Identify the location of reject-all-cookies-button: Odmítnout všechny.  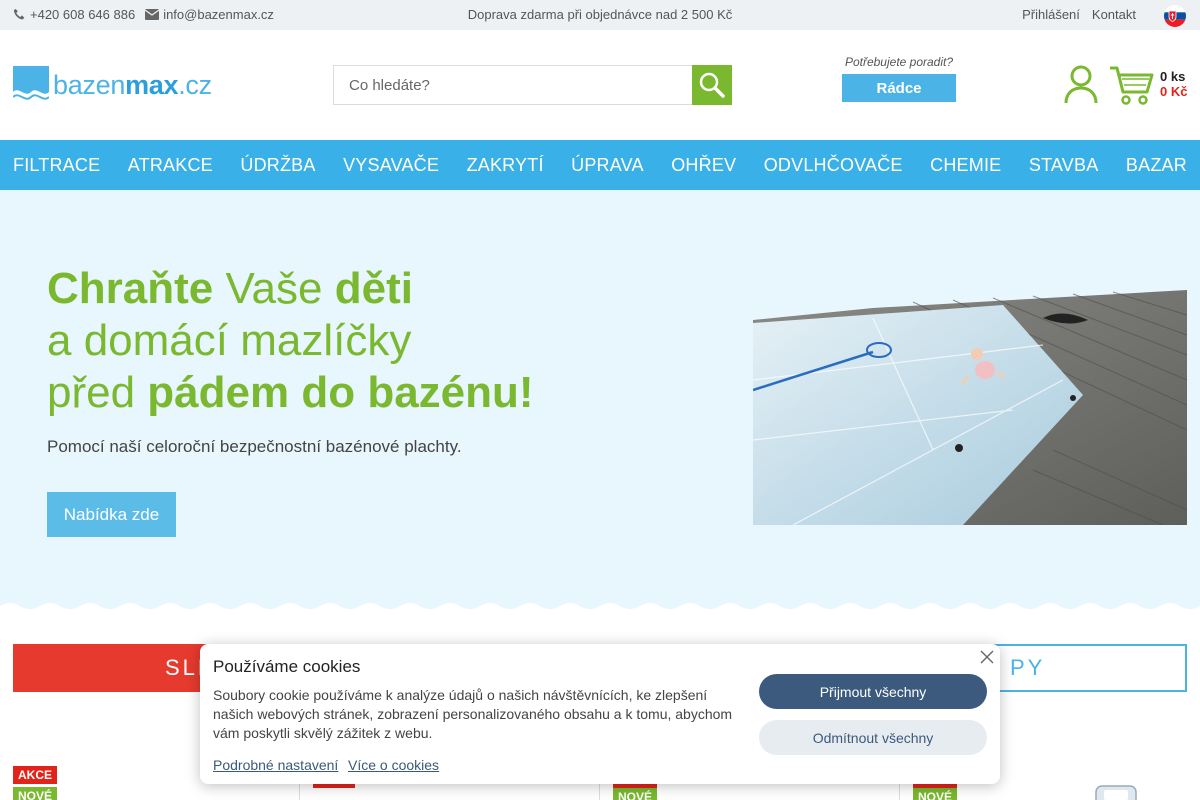
(873, 737).